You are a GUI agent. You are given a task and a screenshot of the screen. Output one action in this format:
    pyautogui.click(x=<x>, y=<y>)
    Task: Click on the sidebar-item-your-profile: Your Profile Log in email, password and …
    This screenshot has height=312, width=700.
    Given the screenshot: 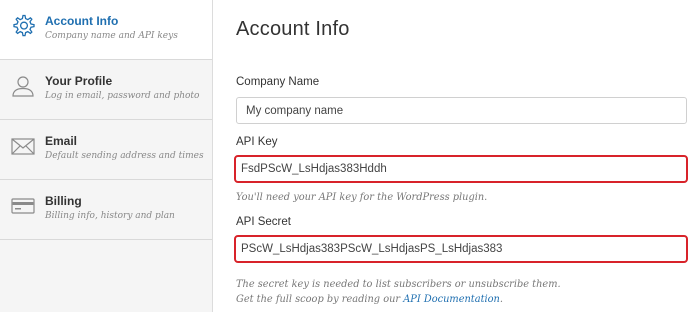 What is the action you would take?
    pyautogui.click(x=106, y=90)
    